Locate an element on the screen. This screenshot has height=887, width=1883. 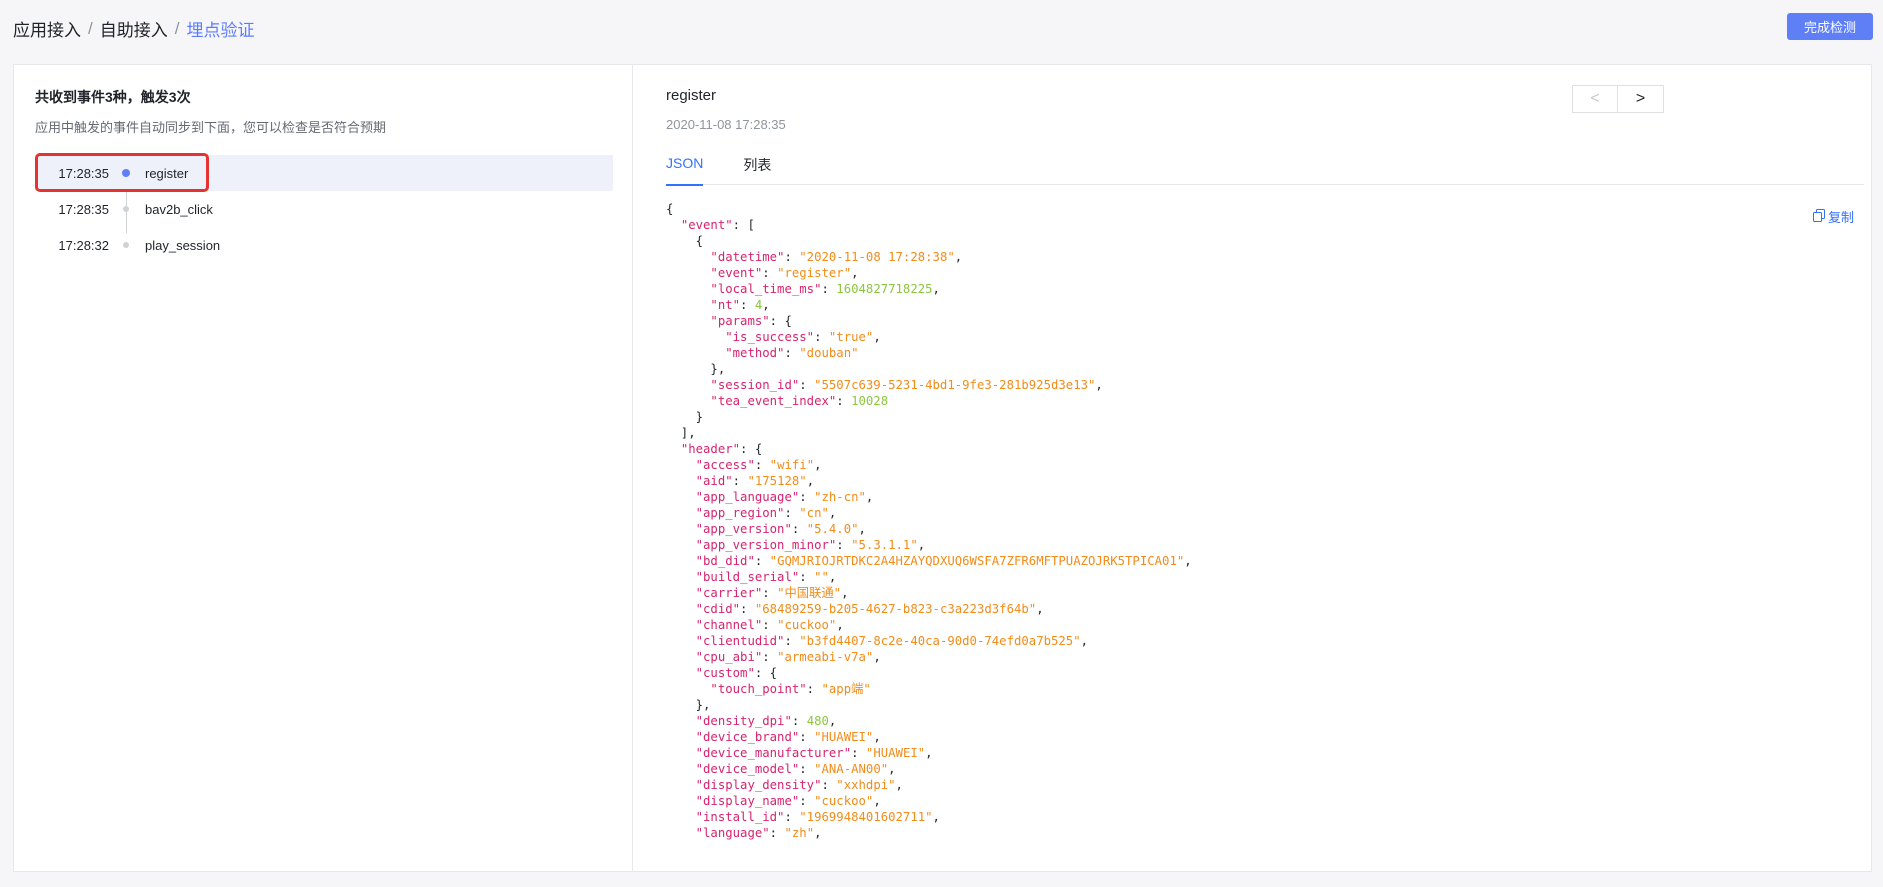
json-line: "app_language": "zh-cn", is located at coordinates (784, 497).